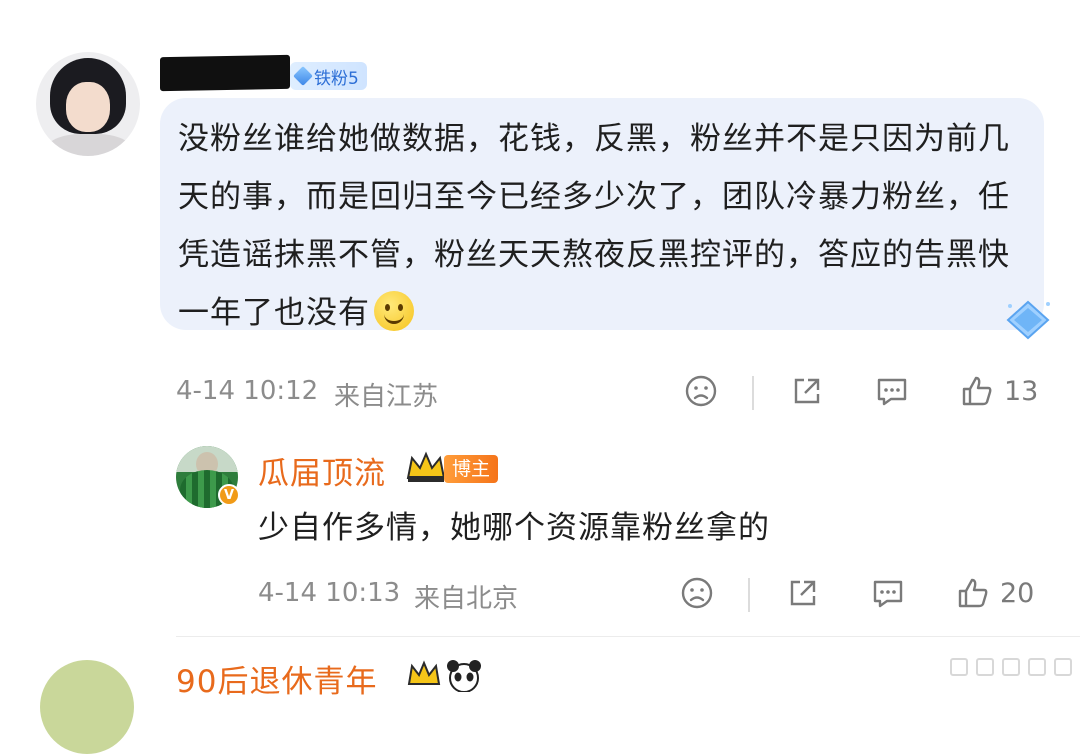 This screenshot has height=754, width=1080. I want to click on reply-text: 少自作多情，她哪个资源靠粉丝拿的, so click(514, 528).